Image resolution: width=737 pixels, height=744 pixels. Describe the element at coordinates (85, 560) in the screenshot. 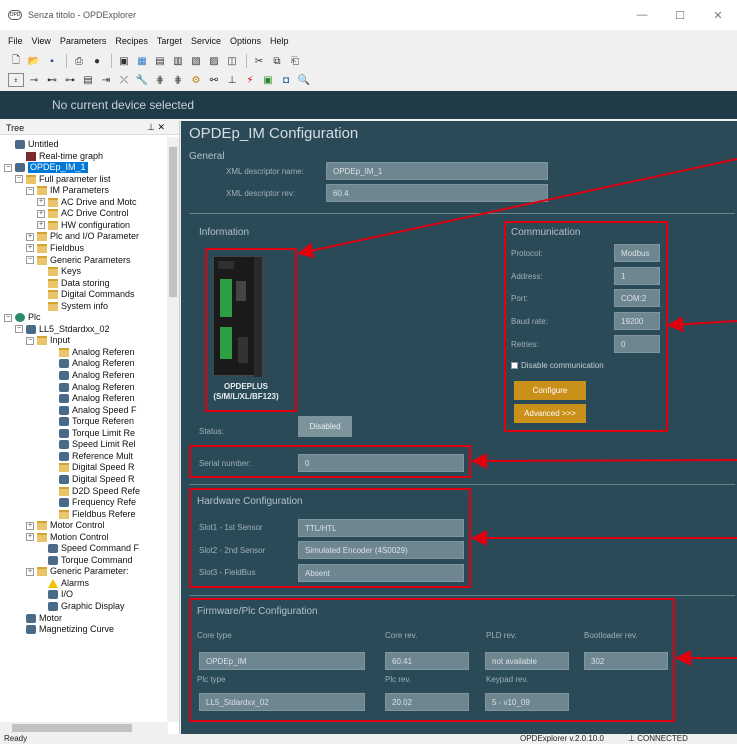

I see `tree-node: Torque Command` at that location.